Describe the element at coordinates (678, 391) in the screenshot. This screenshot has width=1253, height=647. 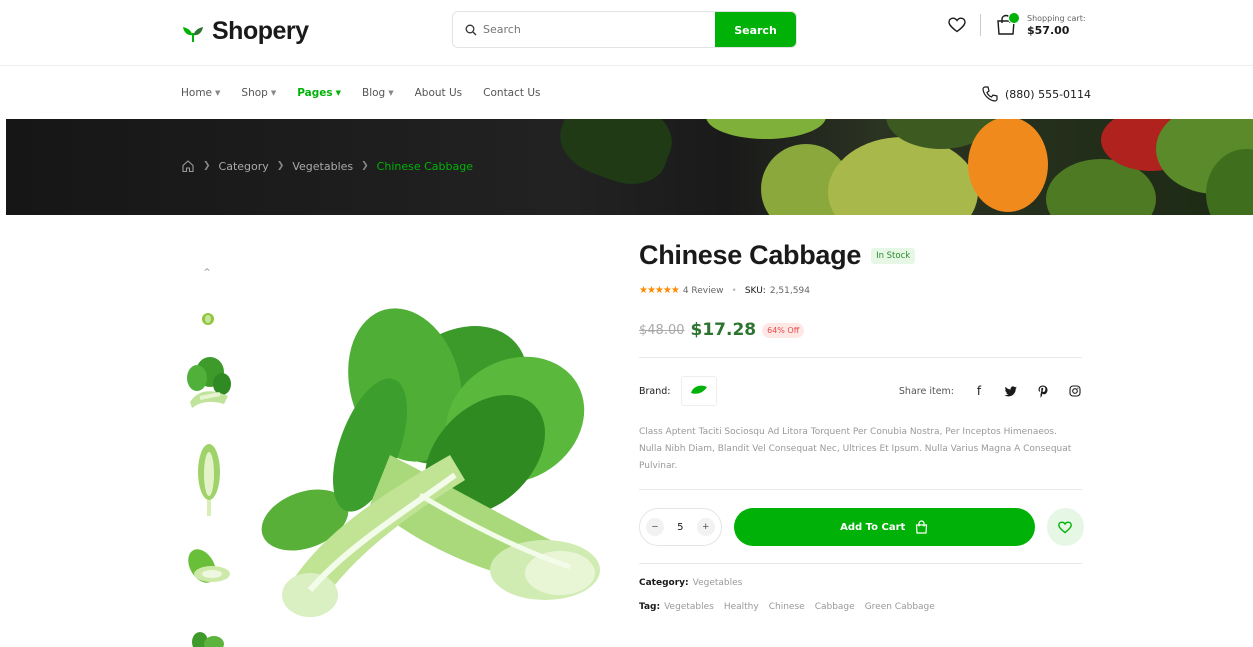
I see `brand: Brand:` at that location.